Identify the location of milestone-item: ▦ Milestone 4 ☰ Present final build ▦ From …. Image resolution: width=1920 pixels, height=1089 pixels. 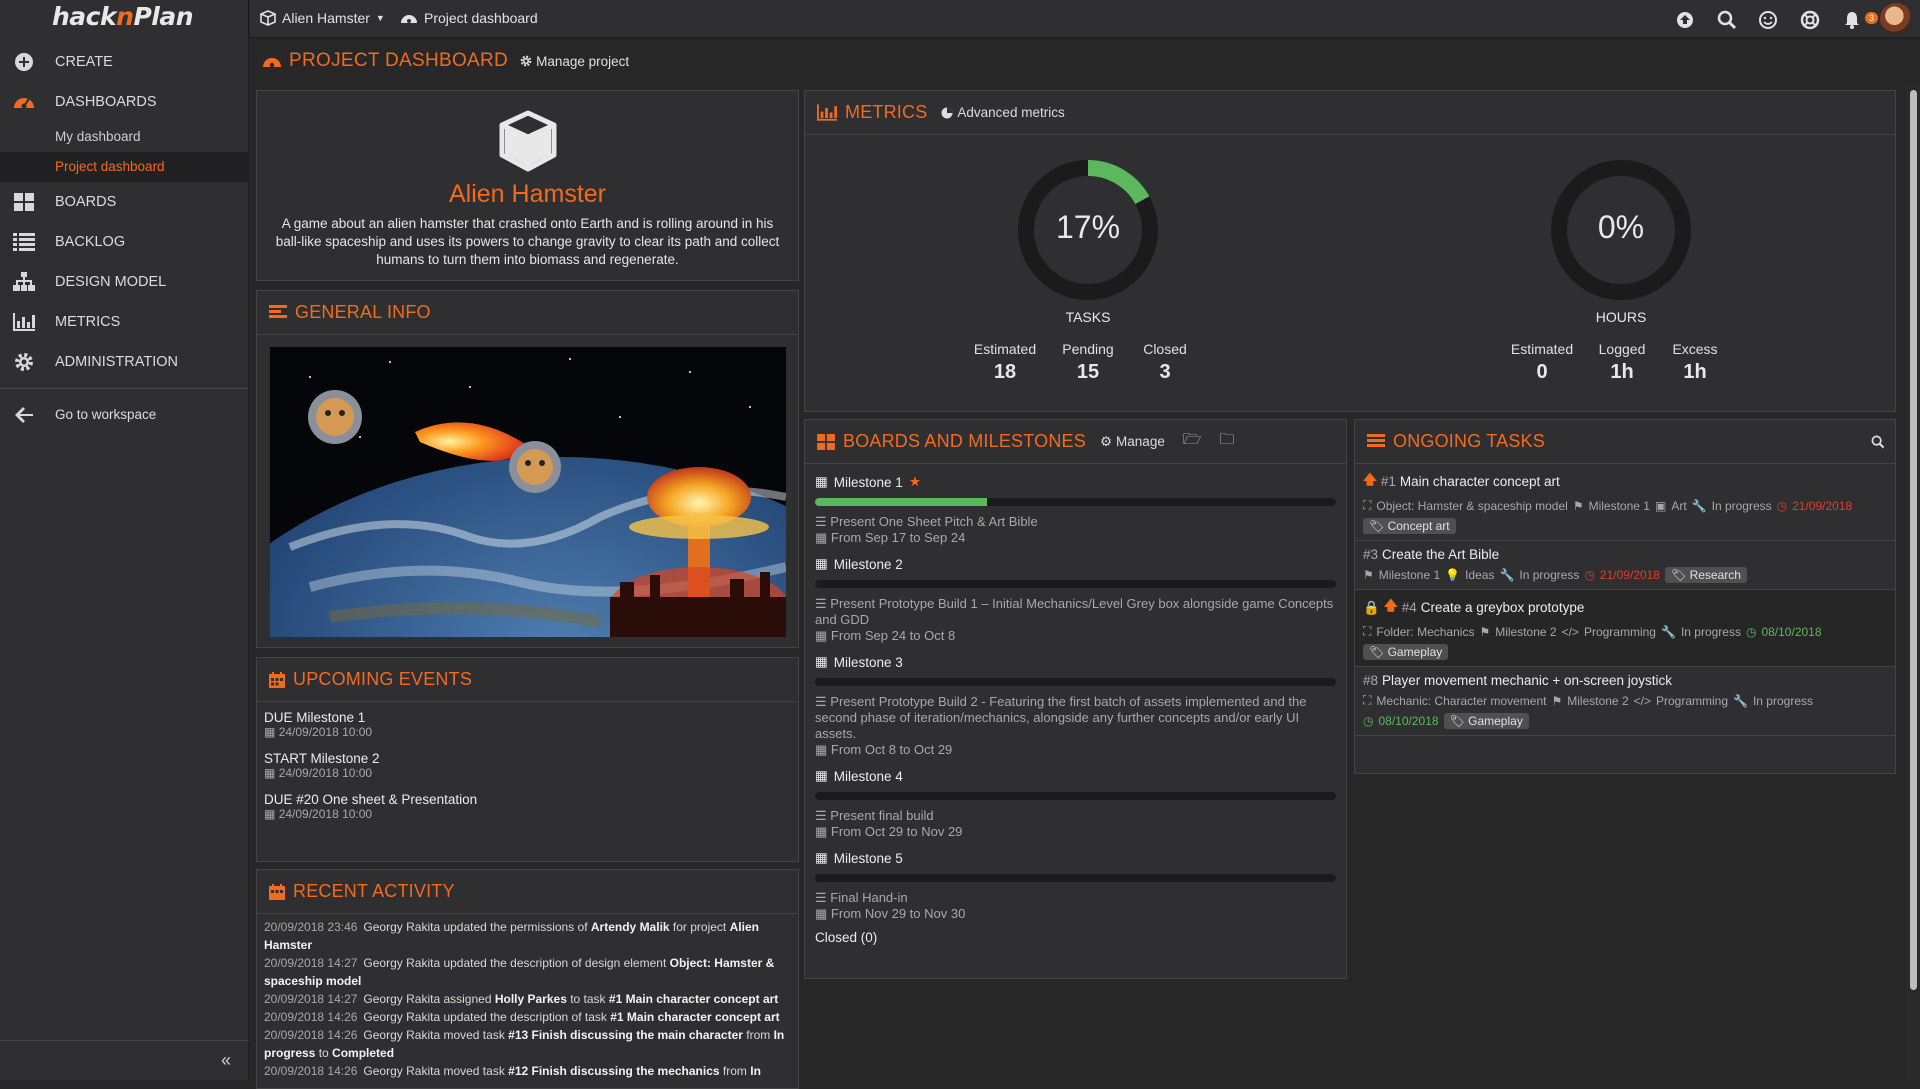
(1075, 803).